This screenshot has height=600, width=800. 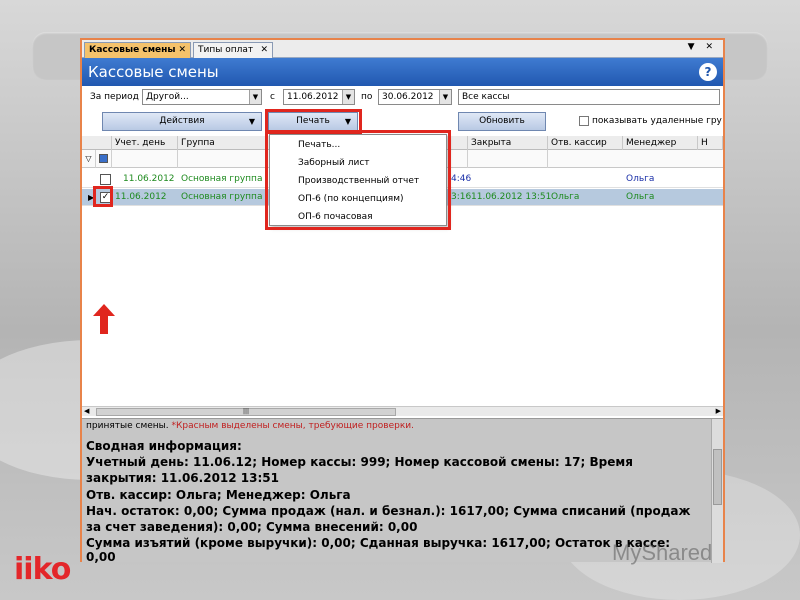 What do you see at coordinates (114, 97) in the screenshot?
I see `period-label: За период` at bounding box center [114, 97].